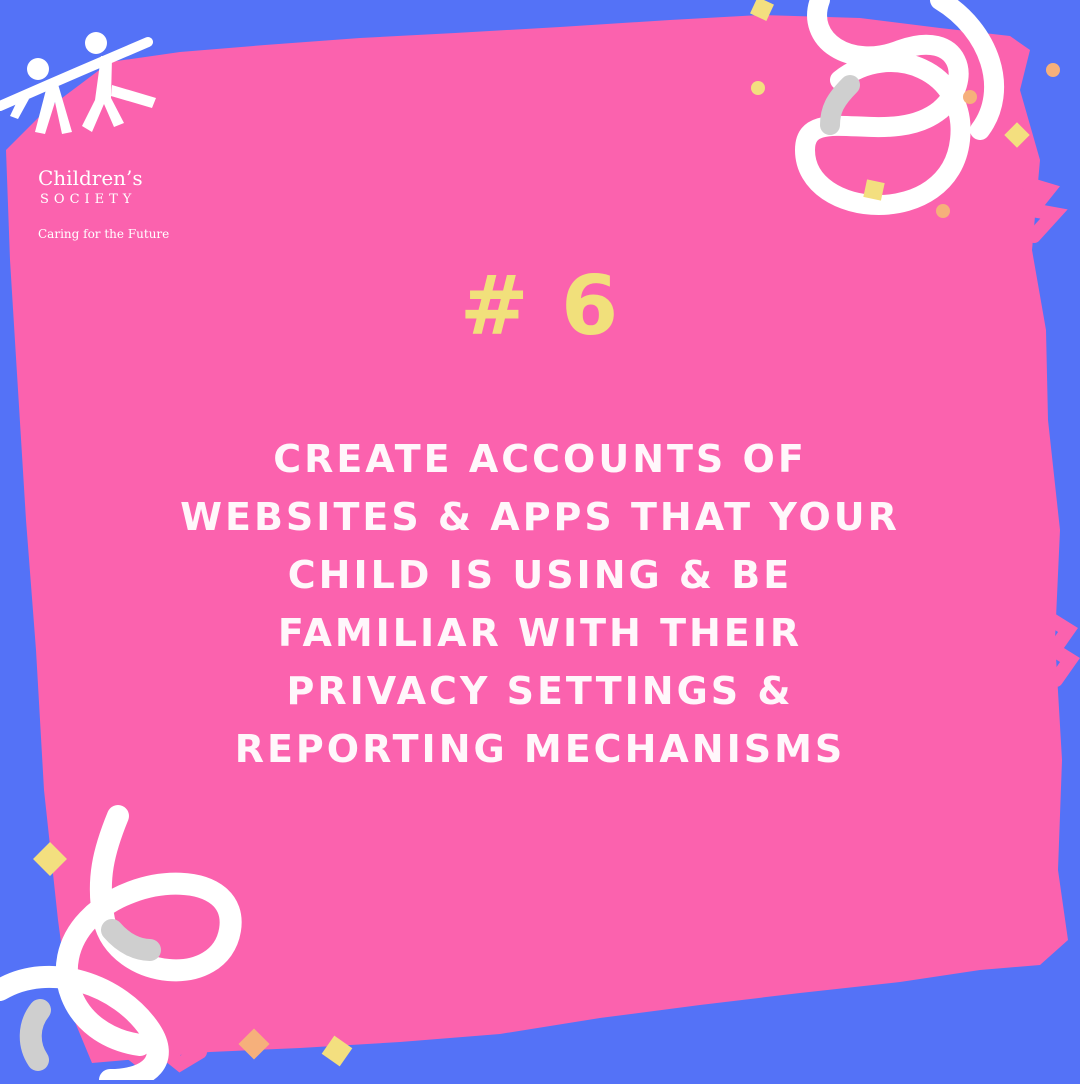 Image resolution: width=1080 pixels, height=1084 pixels. Describe the element at coordinates (78, 83) in the screenshot. I see `two-children-holding-hands-icon` at that location.